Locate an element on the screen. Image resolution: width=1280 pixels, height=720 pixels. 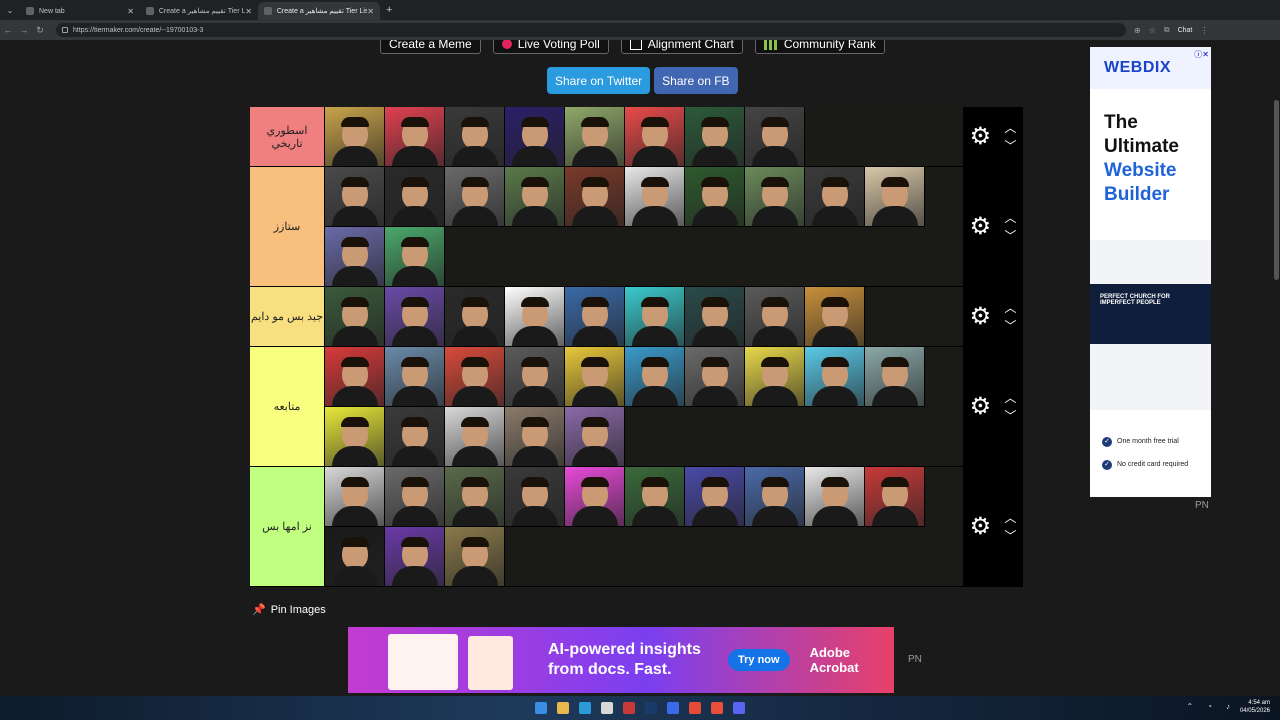
forward-icon: → is located at coordinates (24, 30).